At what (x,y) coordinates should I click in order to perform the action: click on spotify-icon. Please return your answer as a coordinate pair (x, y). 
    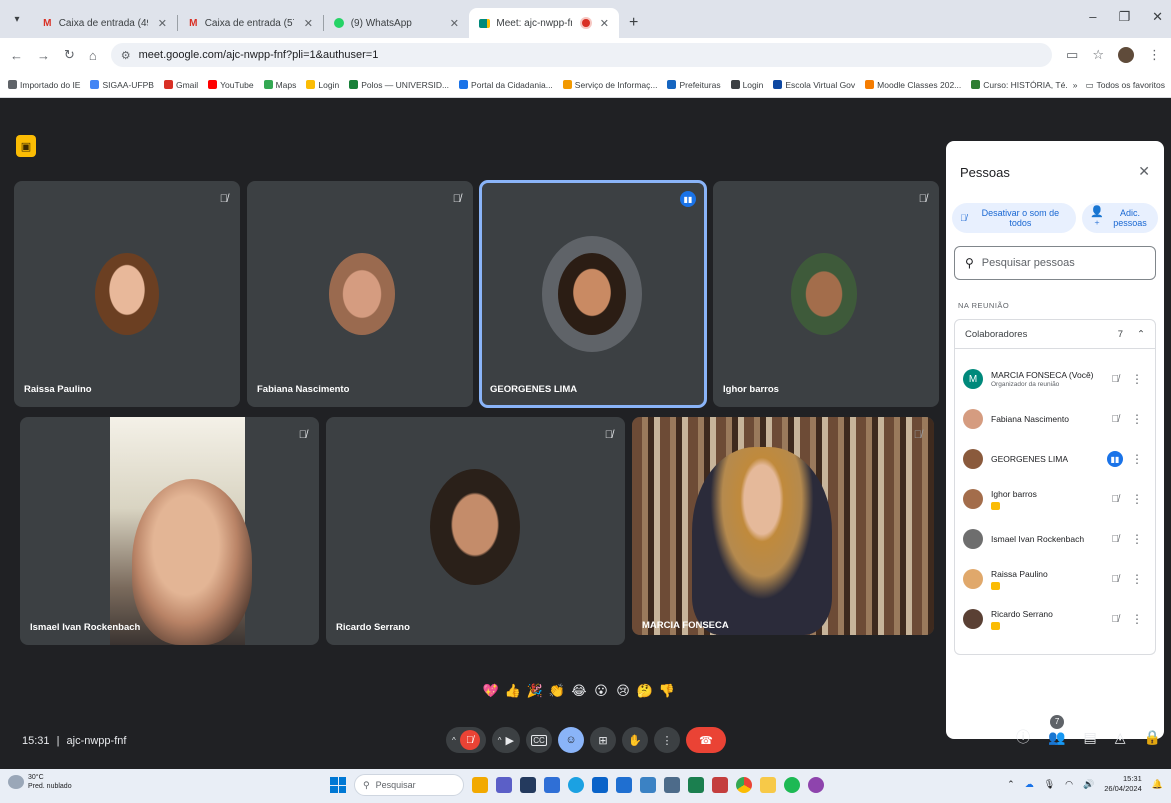
    Looking at the image, I should click on (792, 785).